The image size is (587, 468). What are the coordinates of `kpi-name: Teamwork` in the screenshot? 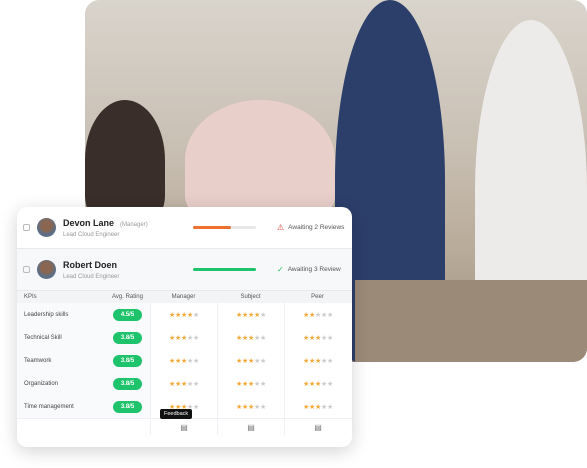 It's located at (61, 360).